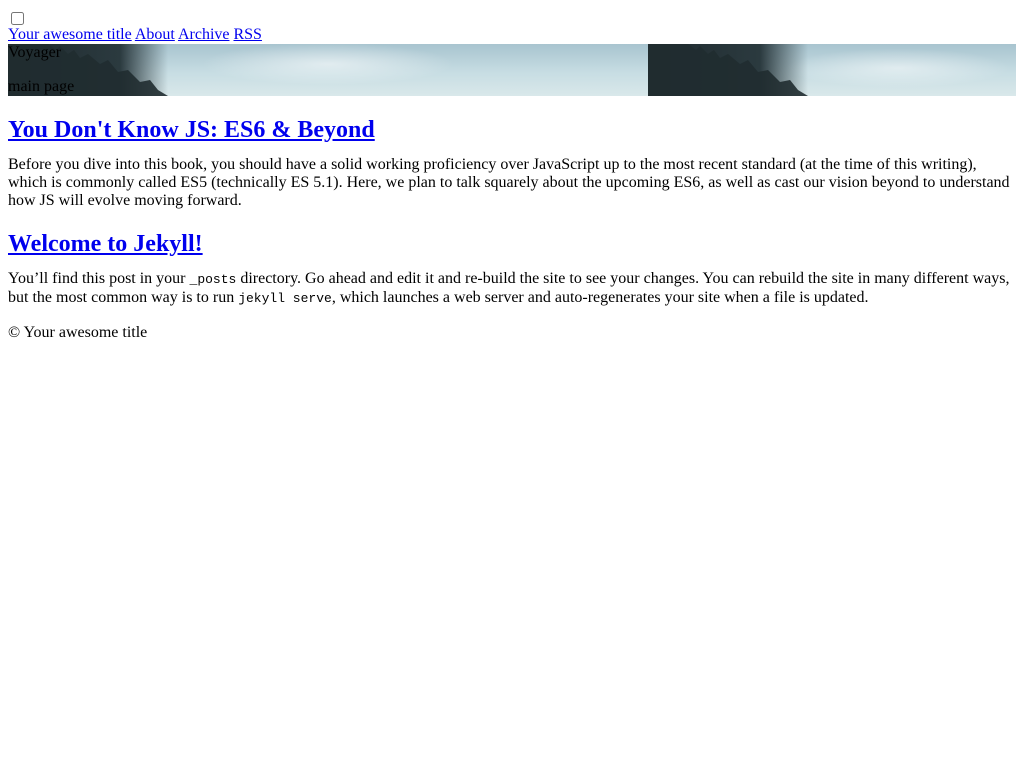 The height and width of the screenshot is (768, 1024). I want to click on post-title: Welcome to Jekyll!, so click(512, 244).